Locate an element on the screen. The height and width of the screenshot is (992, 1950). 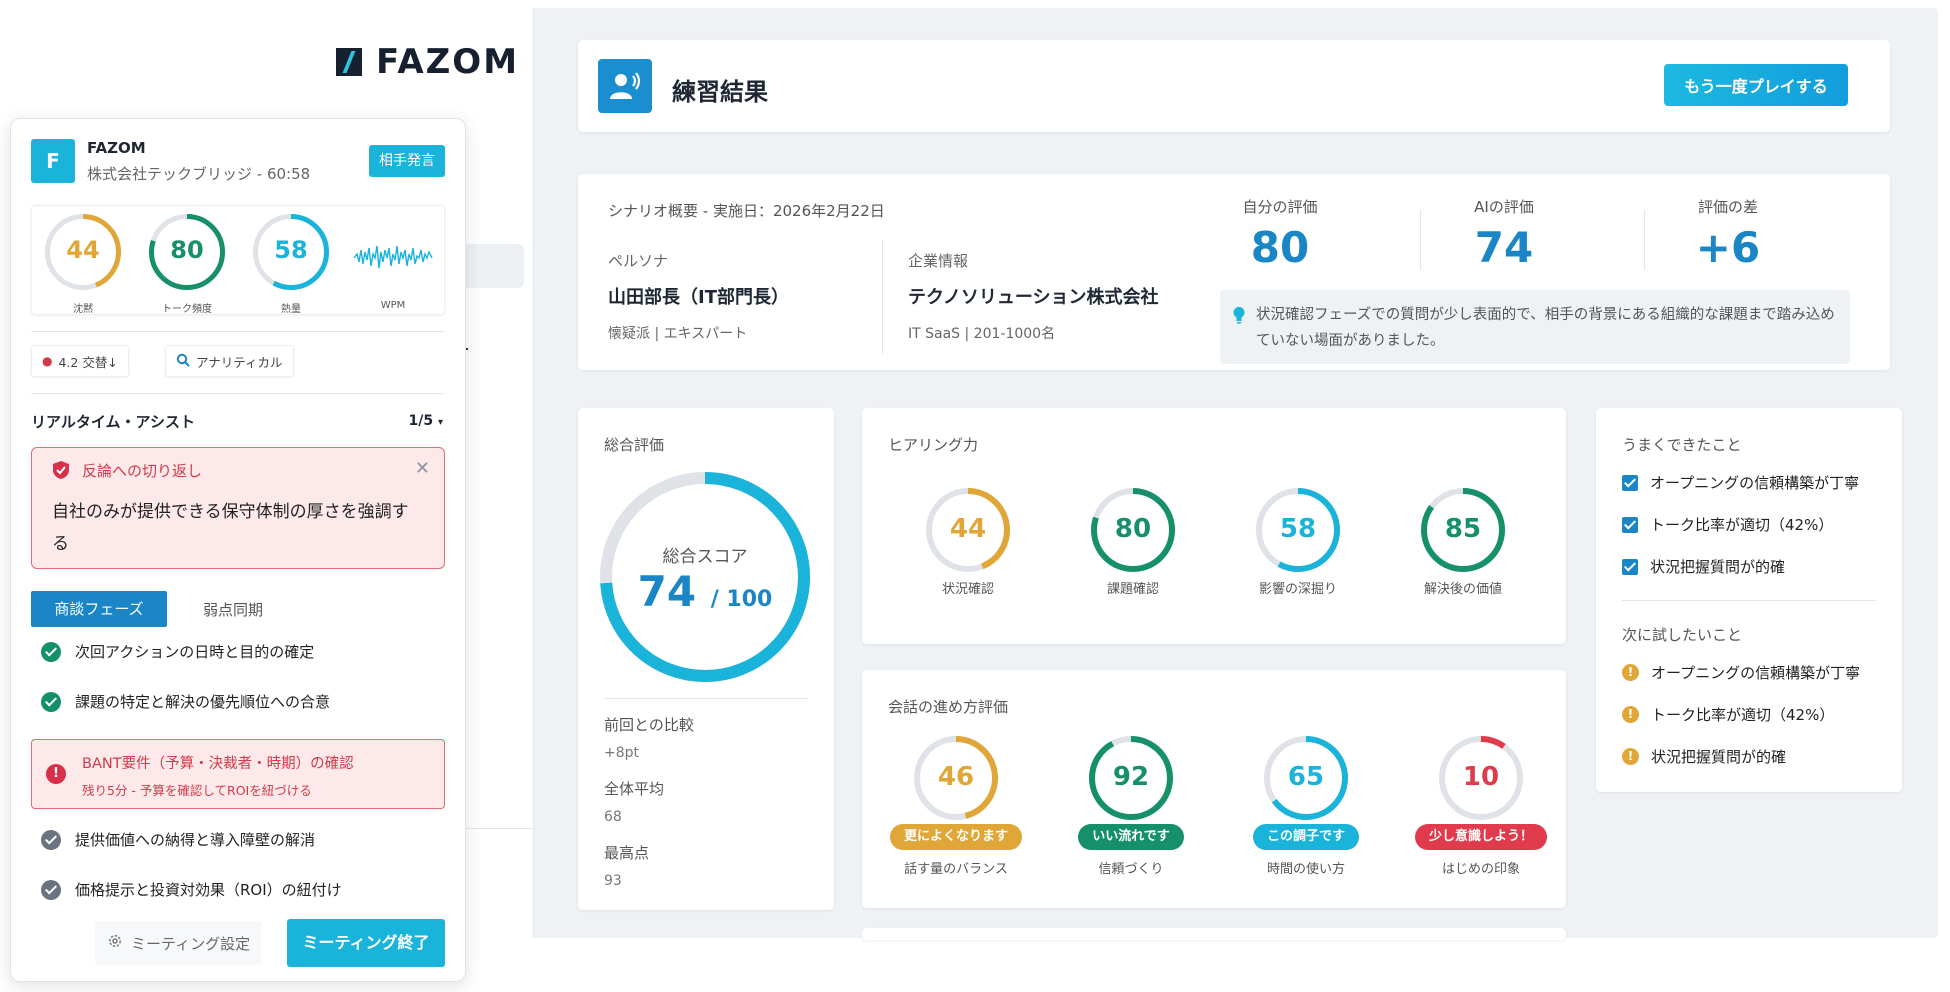
panel-name: FAZOM is located at coordinates (116, 148).